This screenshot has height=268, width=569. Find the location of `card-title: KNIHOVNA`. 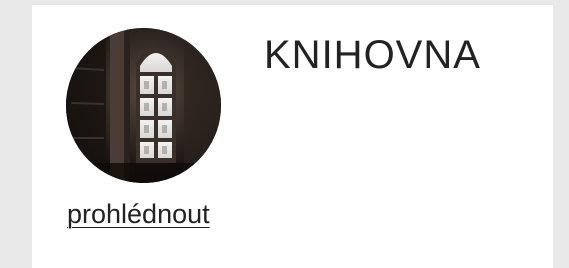

card-title: KNIHOVNA is located at coordinates (372, 55).